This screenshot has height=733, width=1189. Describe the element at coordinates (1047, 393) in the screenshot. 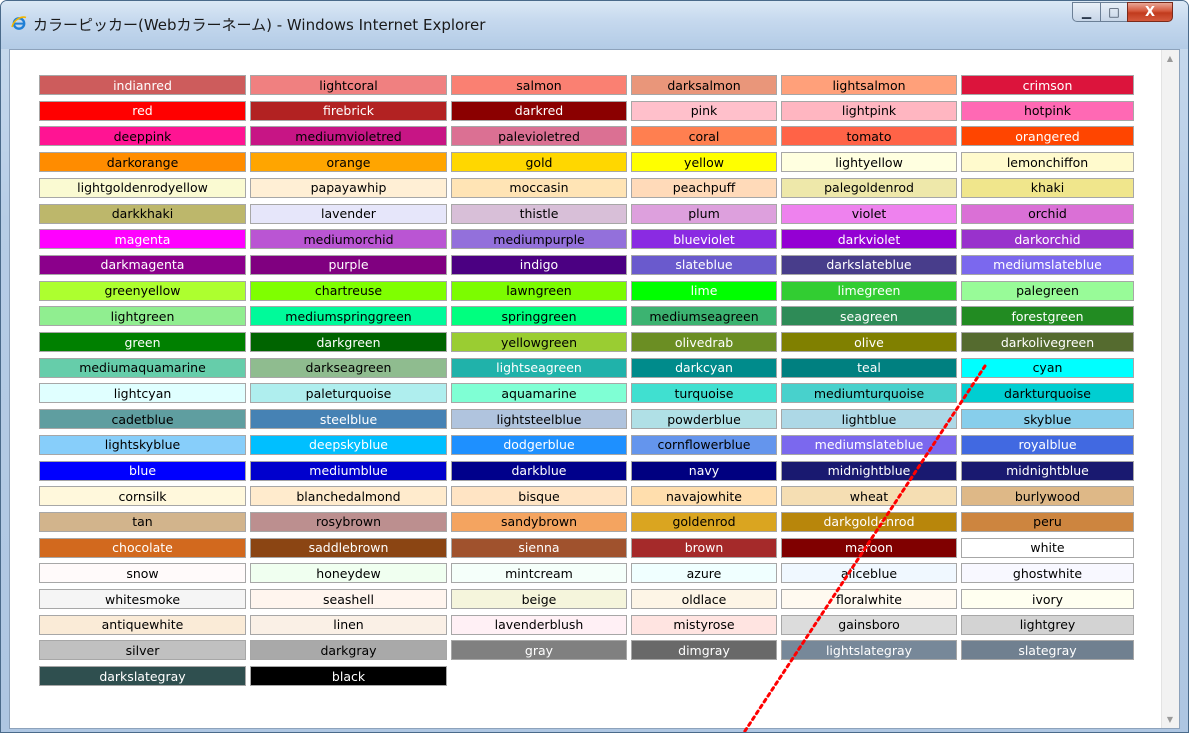

I see `color-swatch: darkturquoise` at that location.